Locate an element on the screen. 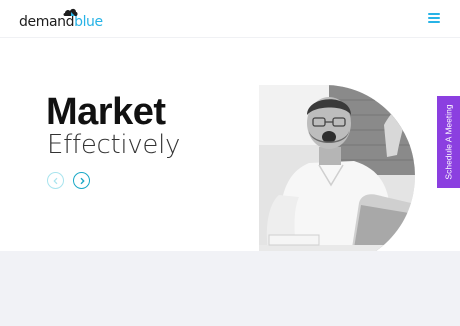 The height and width of the screenshot is (326, 460). schedule-meeting-tab: Schedule A Meeting is located at coordinates (448, 142).